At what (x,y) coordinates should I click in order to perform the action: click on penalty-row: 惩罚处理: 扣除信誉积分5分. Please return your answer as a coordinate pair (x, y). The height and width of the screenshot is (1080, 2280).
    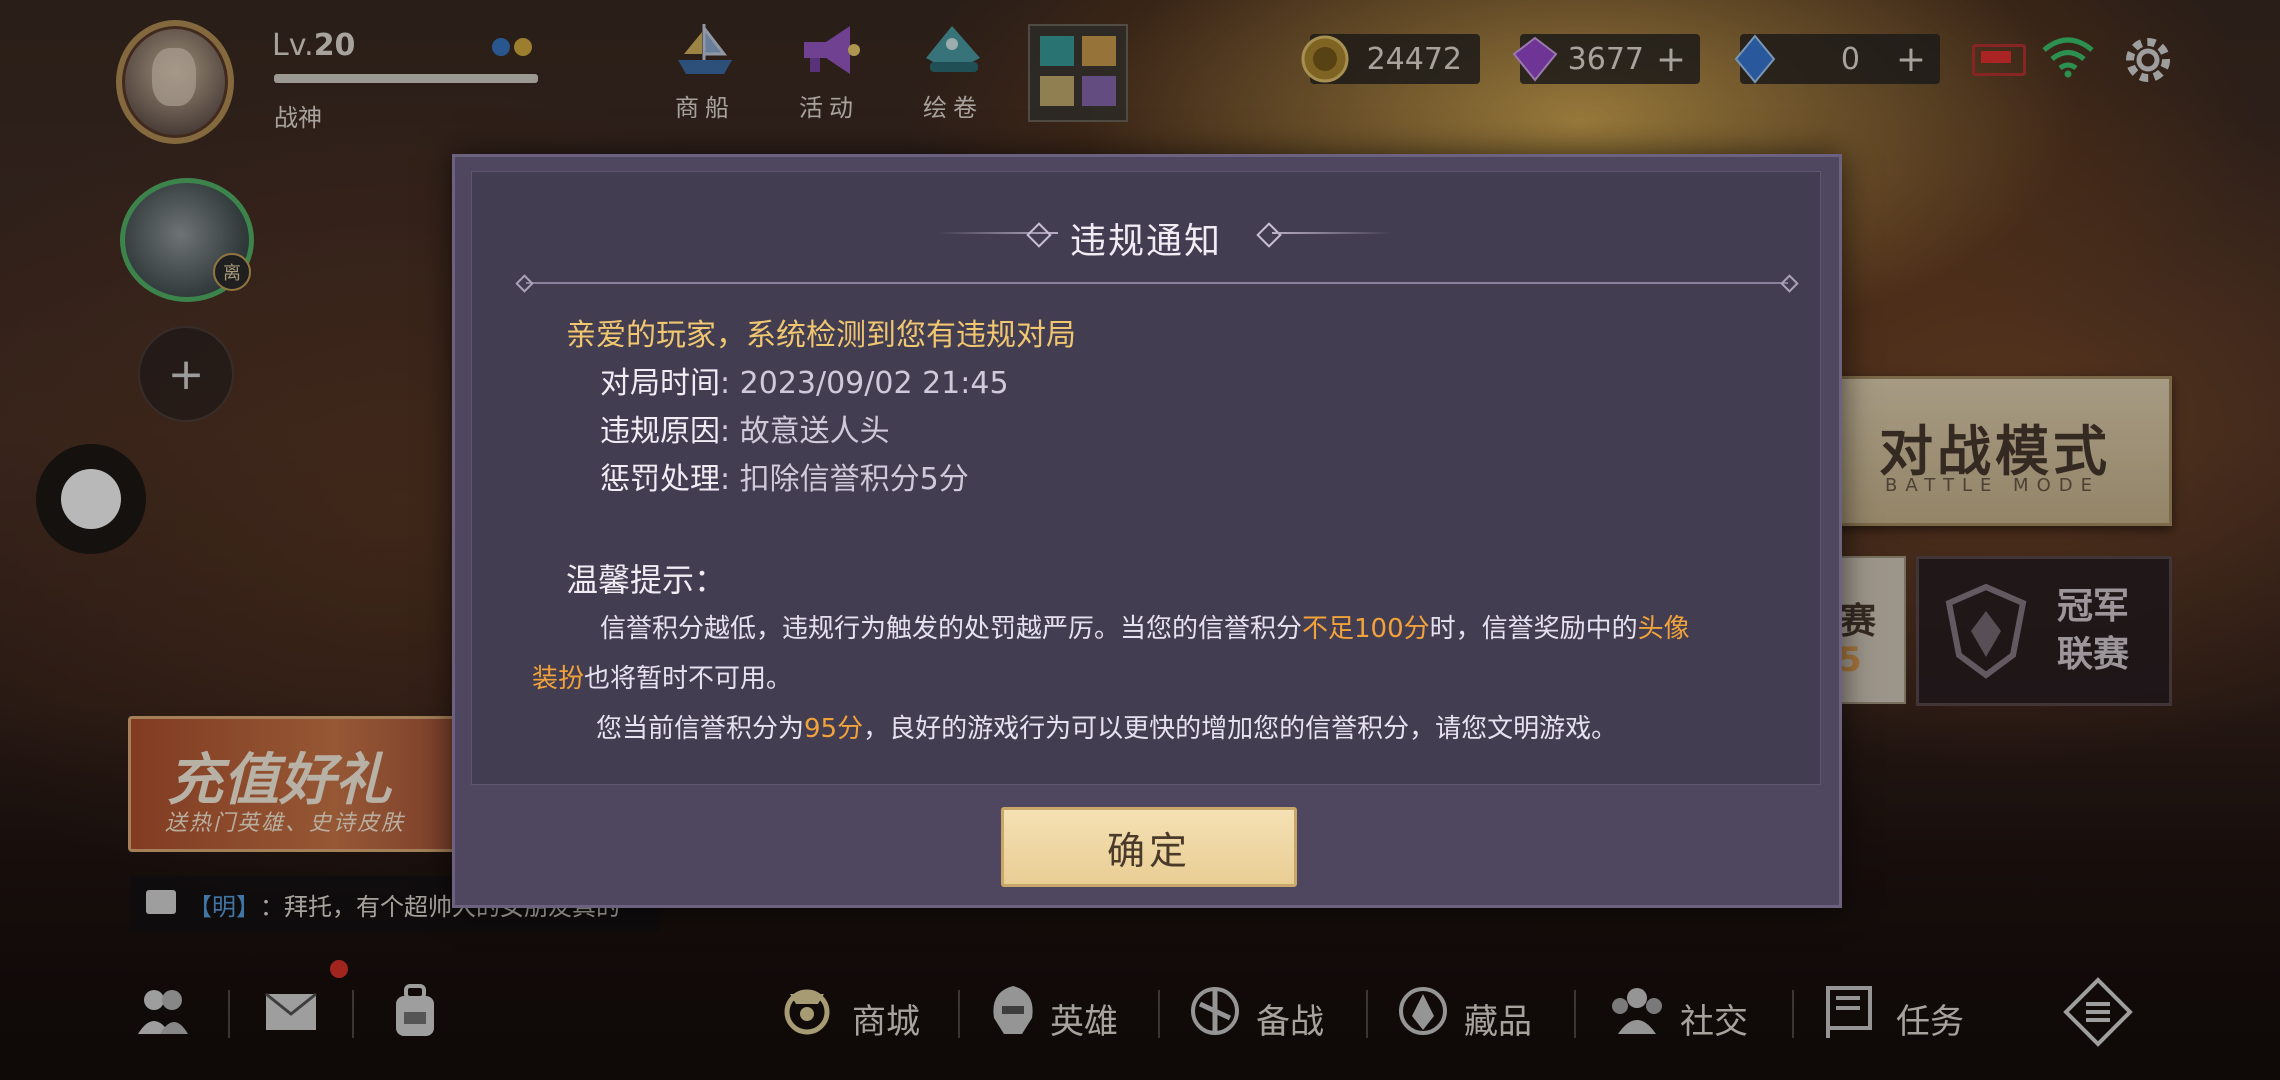
    Looking at the image, I should click on (1183, 480).